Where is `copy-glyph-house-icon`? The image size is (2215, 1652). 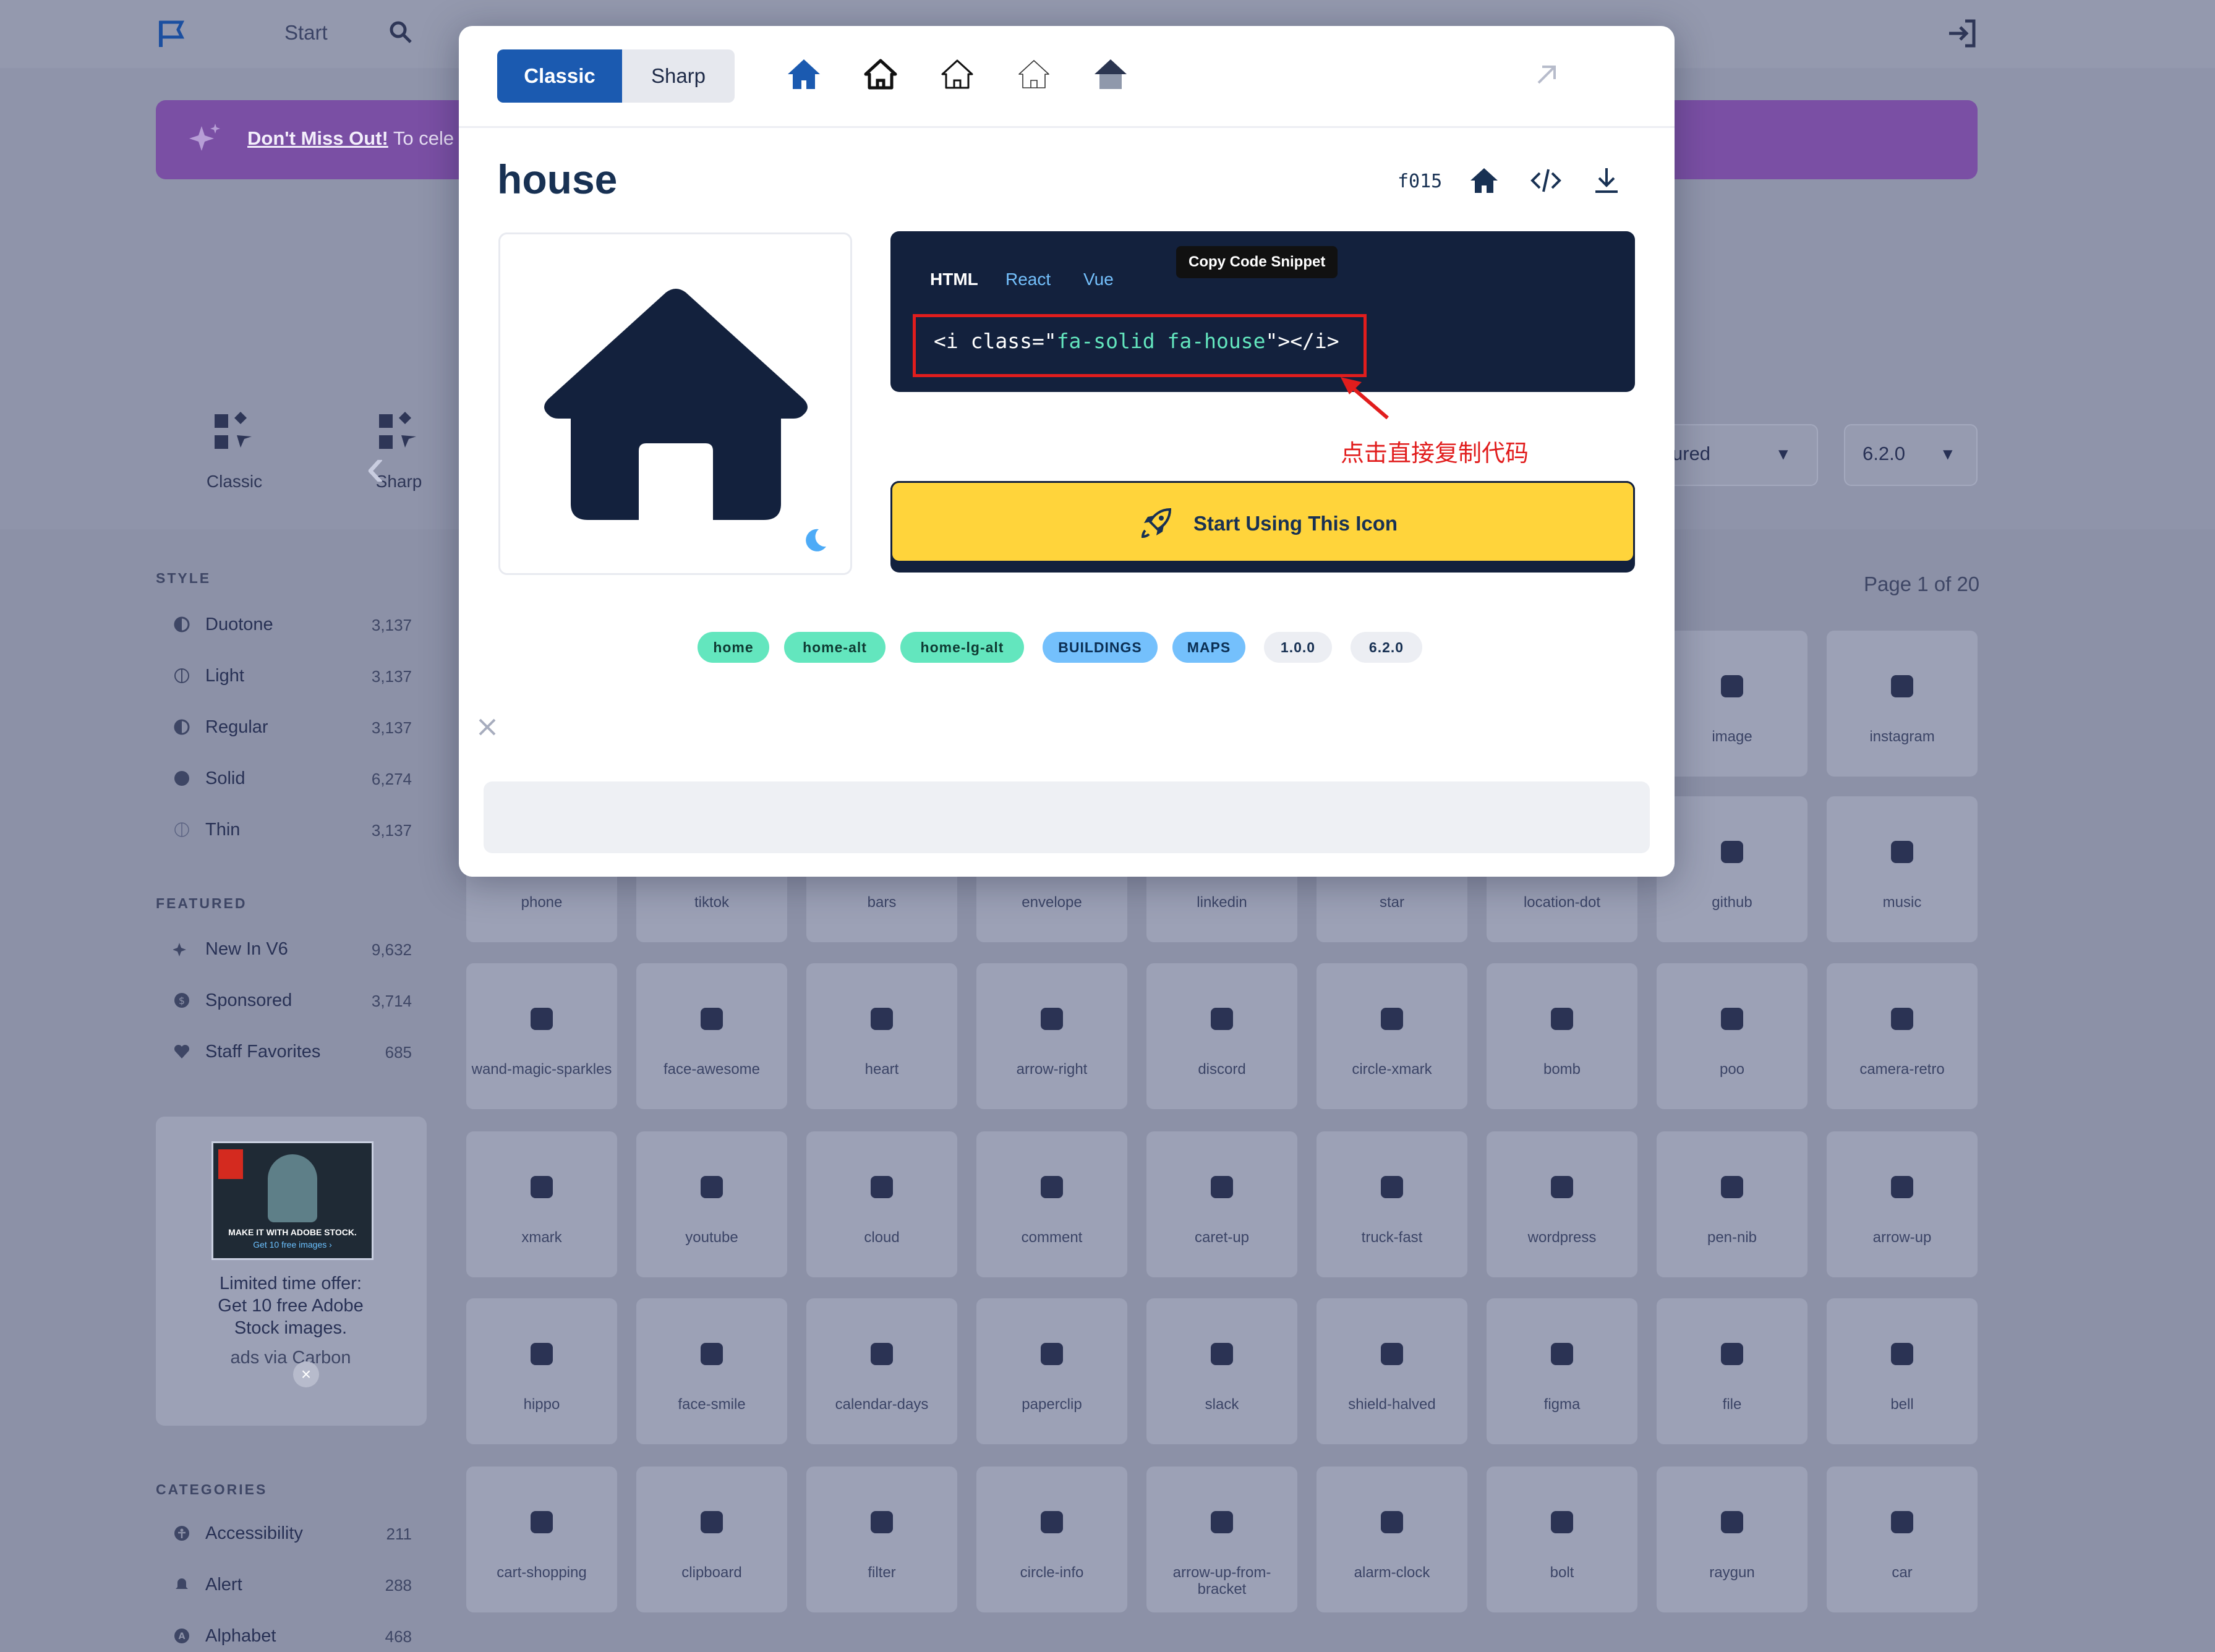 copy-glyph-house-icon is located at coordinates (1484, 180).